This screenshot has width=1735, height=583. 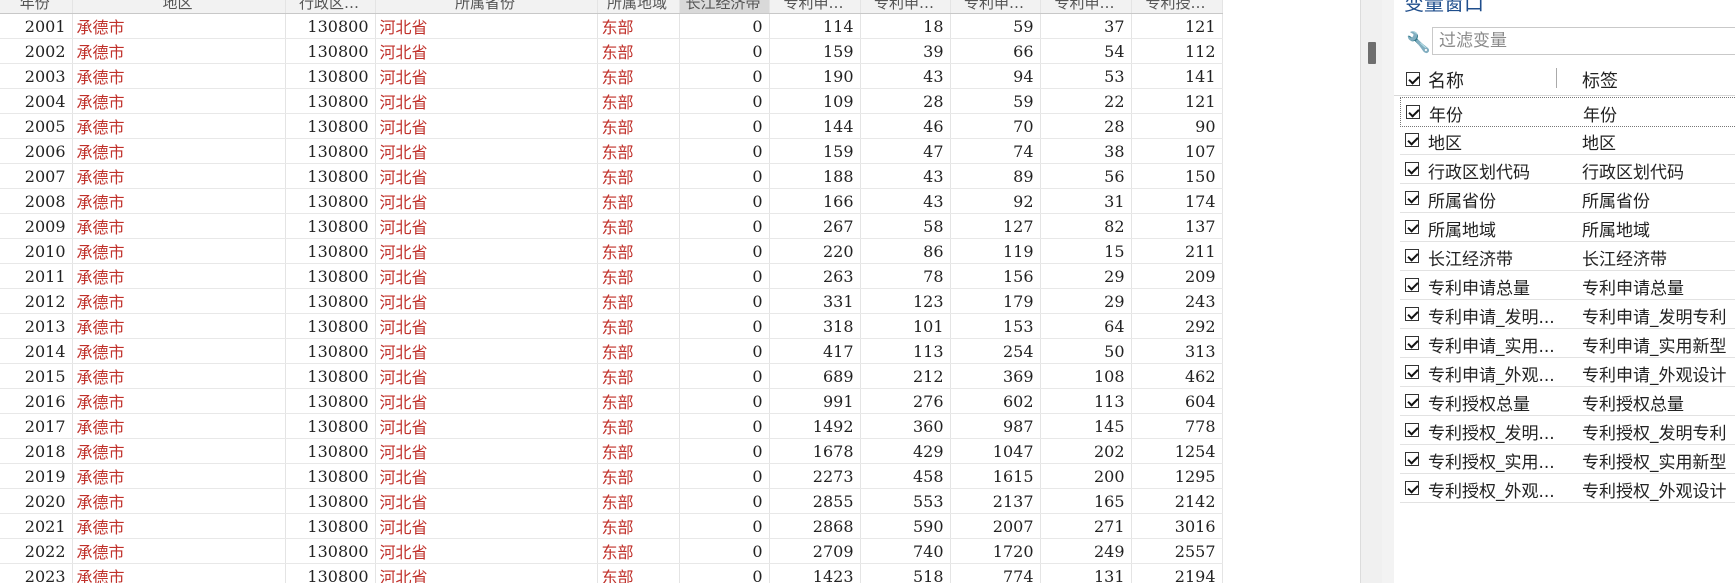 What do you see at coordinates (1567, 112) in the screenshot?
I see `variable-row: 年份 年份` at bounding box center [1567, 112].